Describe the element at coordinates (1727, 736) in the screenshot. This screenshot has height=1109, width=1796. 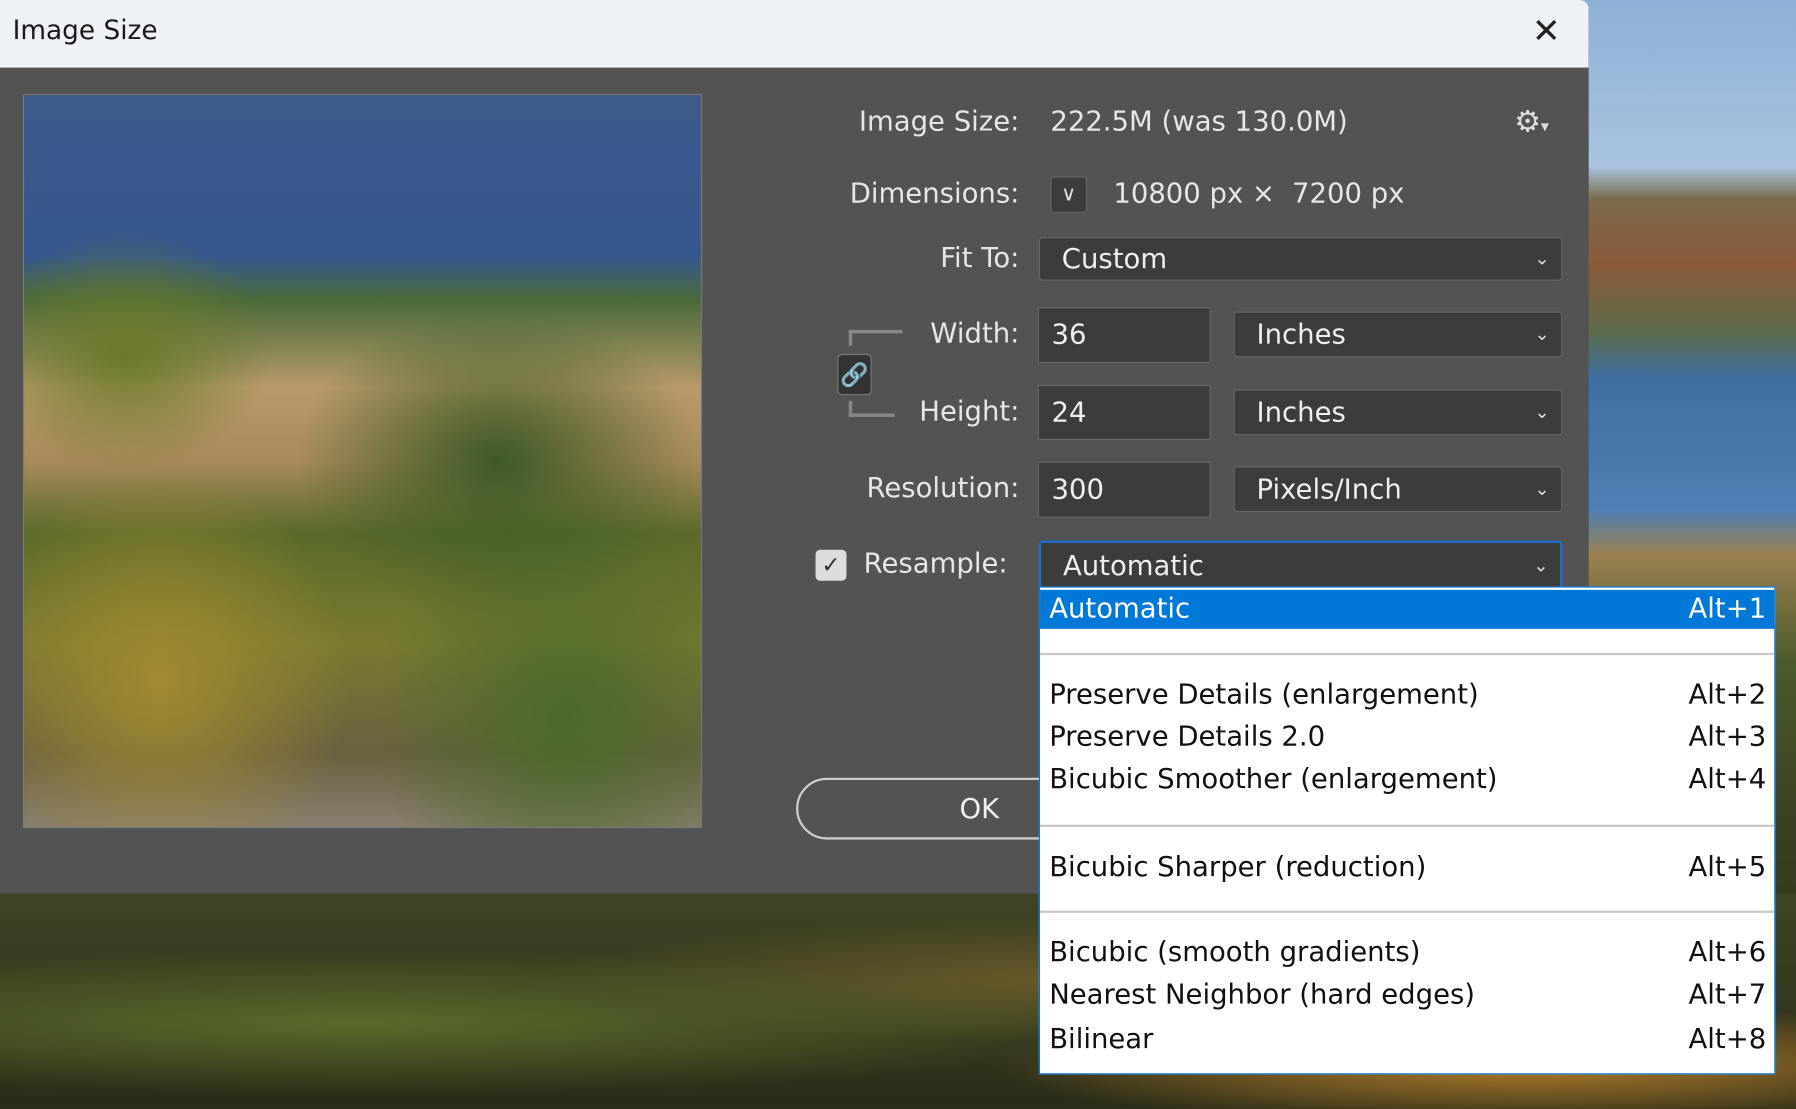
I see `menu-item-shortcut: Alt+3` at that location.